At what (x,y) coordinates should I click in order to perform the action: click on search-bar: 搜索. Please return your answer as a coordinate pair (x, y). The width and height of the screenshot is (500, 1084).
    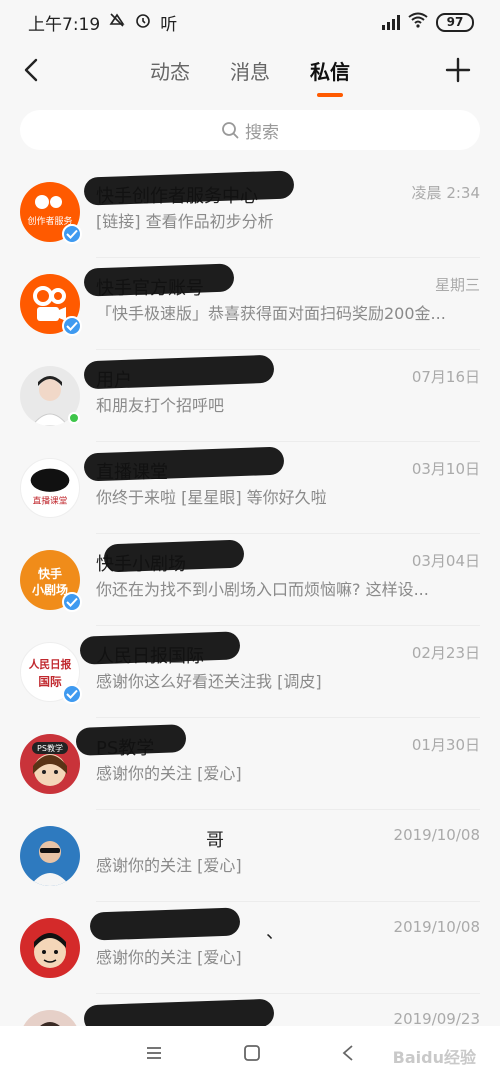
    Looking at the image, I should click on (250, 130).